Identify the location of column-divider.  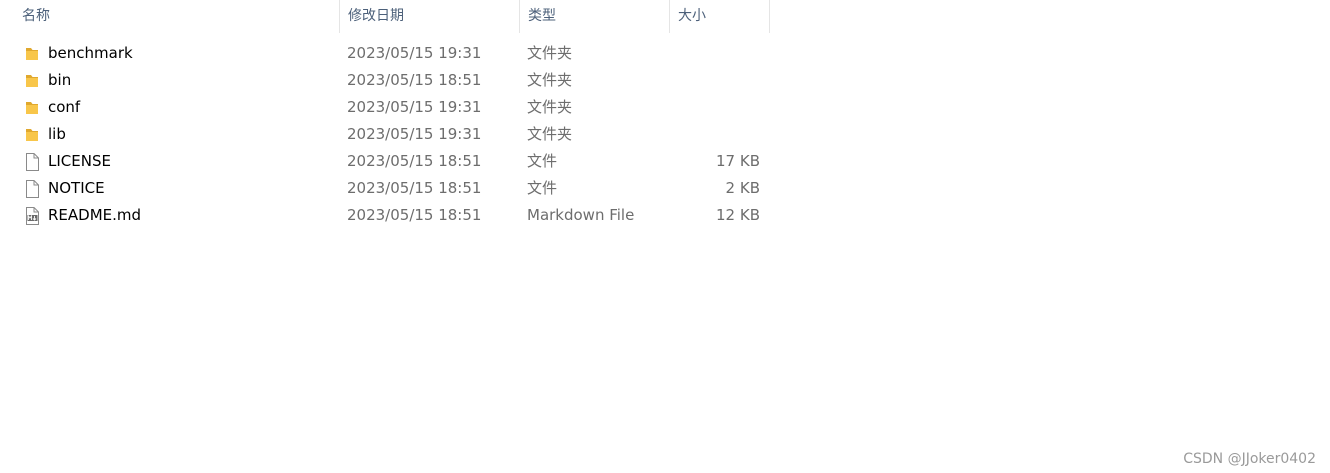
(769, 16).